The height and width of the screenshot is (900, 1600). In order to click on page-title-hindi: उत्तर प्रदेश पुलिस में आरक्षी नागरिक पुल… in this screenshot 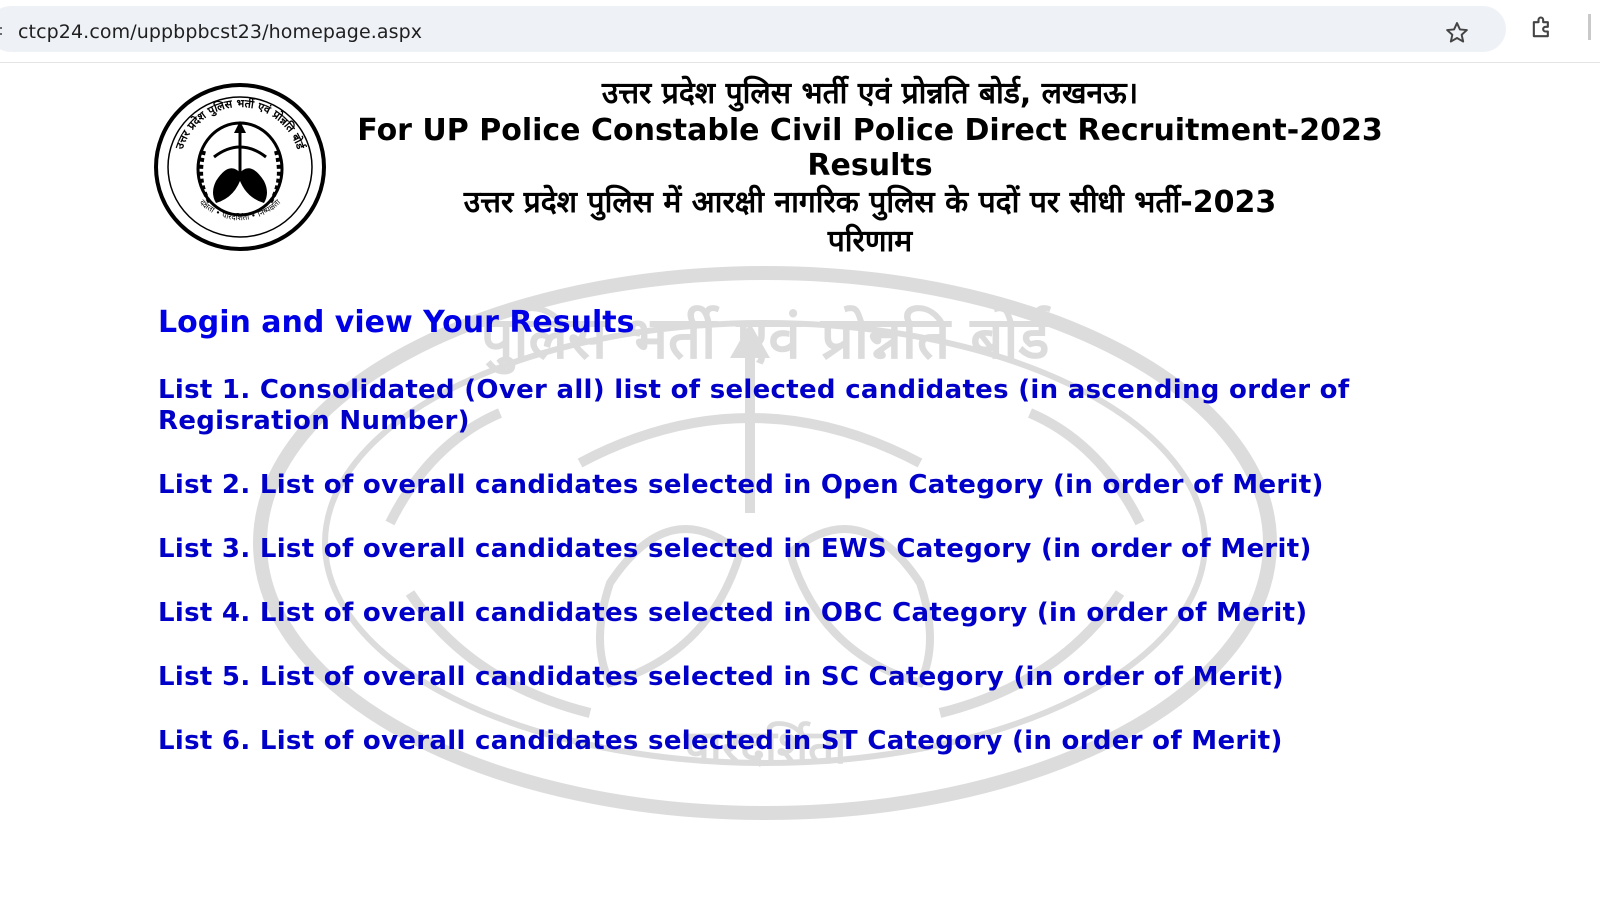, I will do `click(870, 202)`.